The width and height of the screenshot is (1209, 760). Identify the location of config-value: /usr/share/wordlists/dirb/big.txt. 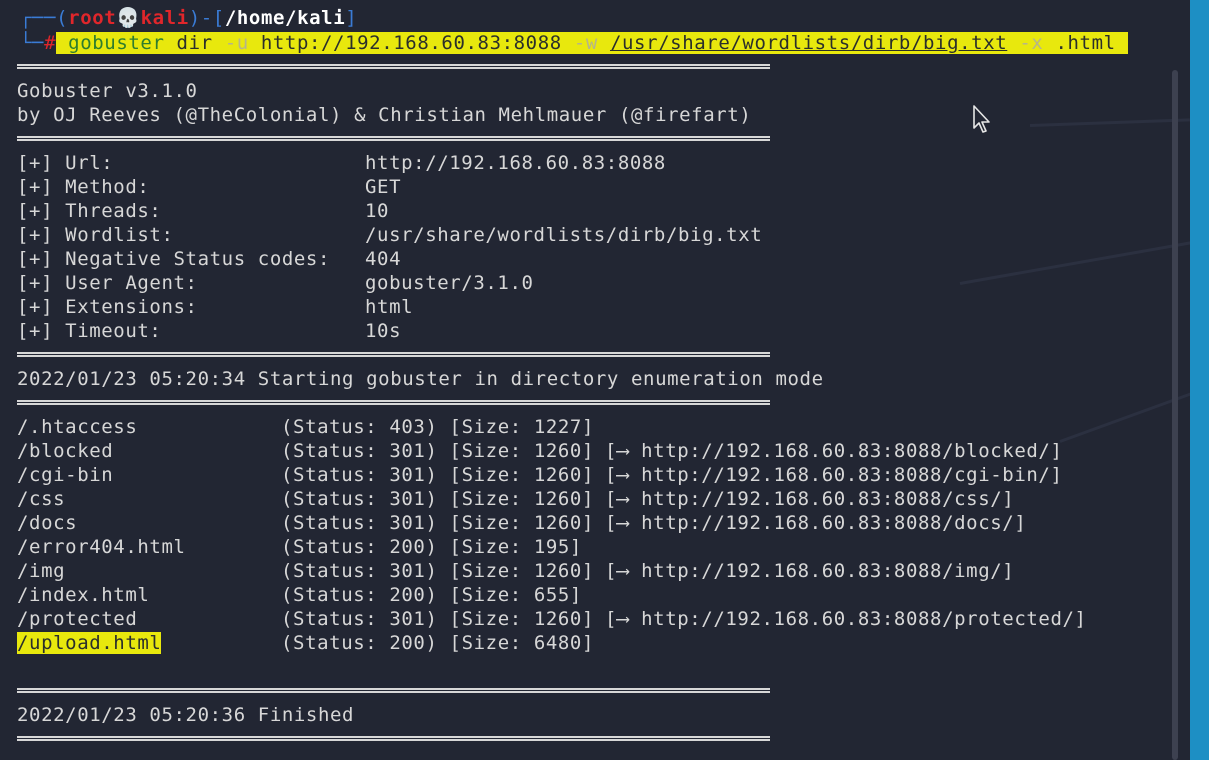
(564, 235).